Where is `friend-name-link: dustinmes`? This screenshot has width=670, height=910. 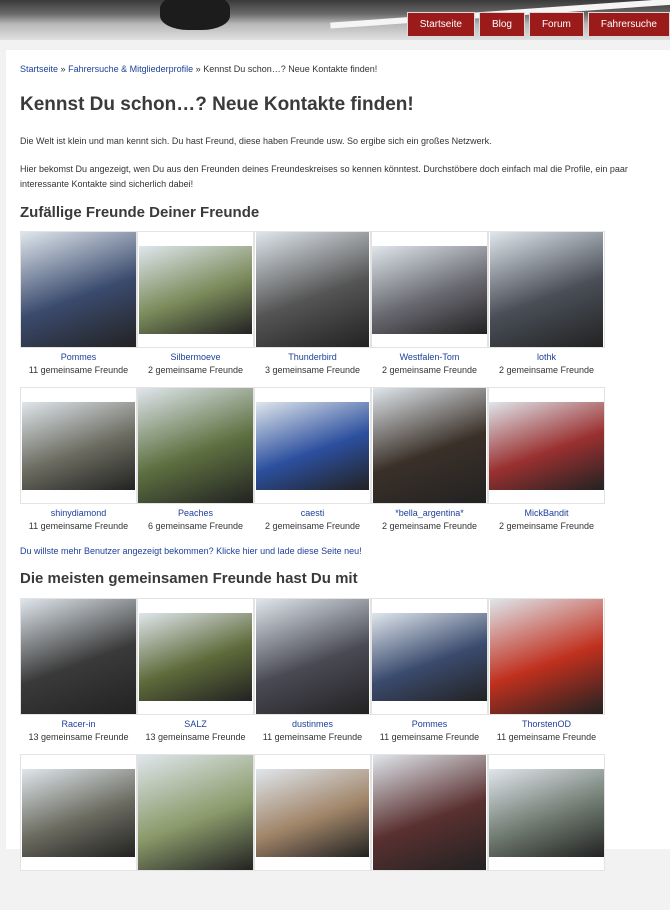 friend-name-link: dustinmes is located at coordinates (312, 725).